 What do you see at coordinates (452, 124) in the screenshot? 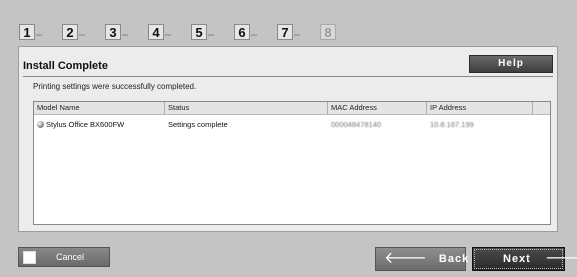
I see `ip-cell: 10.8.167.199` at bounding box center [452, 124].